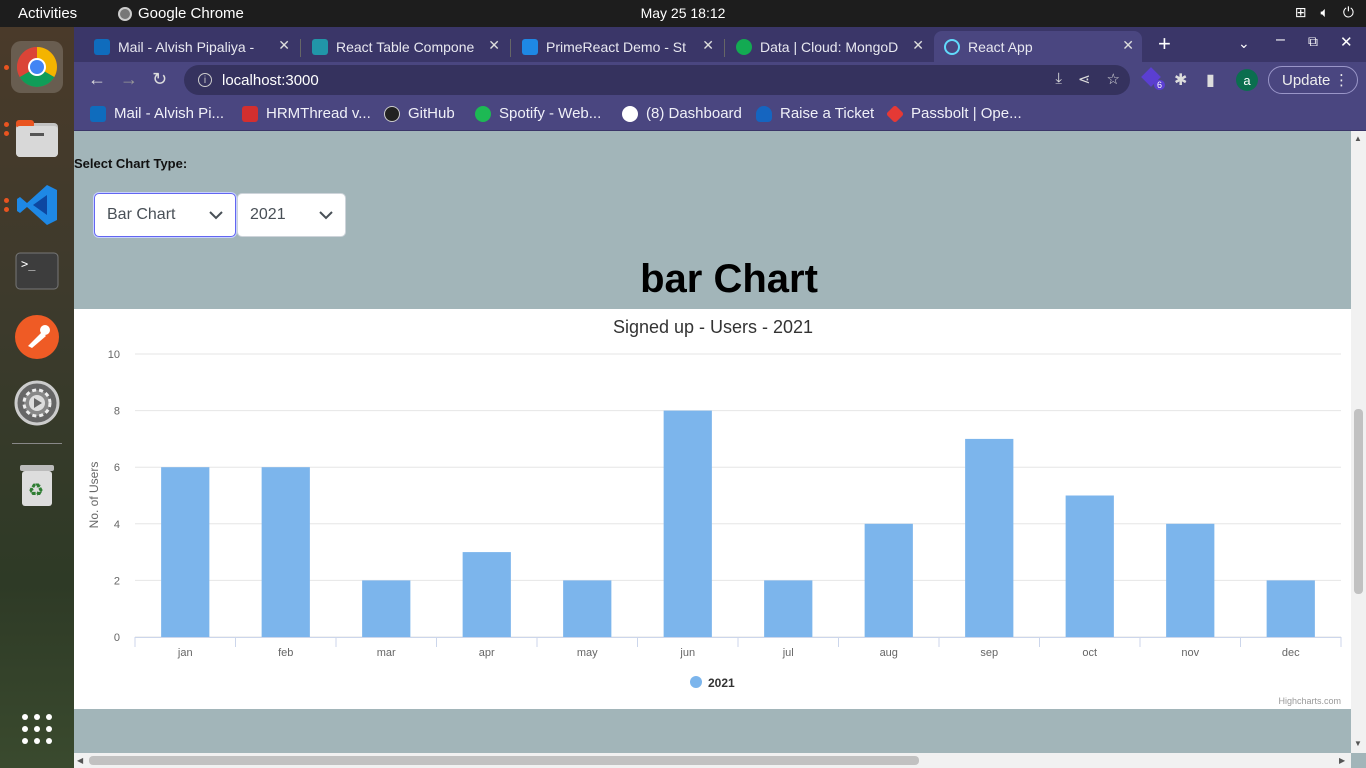  Describe the element at coordinates (185, 653) in the screenshot. I see `x-tick-label: jan` at that location.